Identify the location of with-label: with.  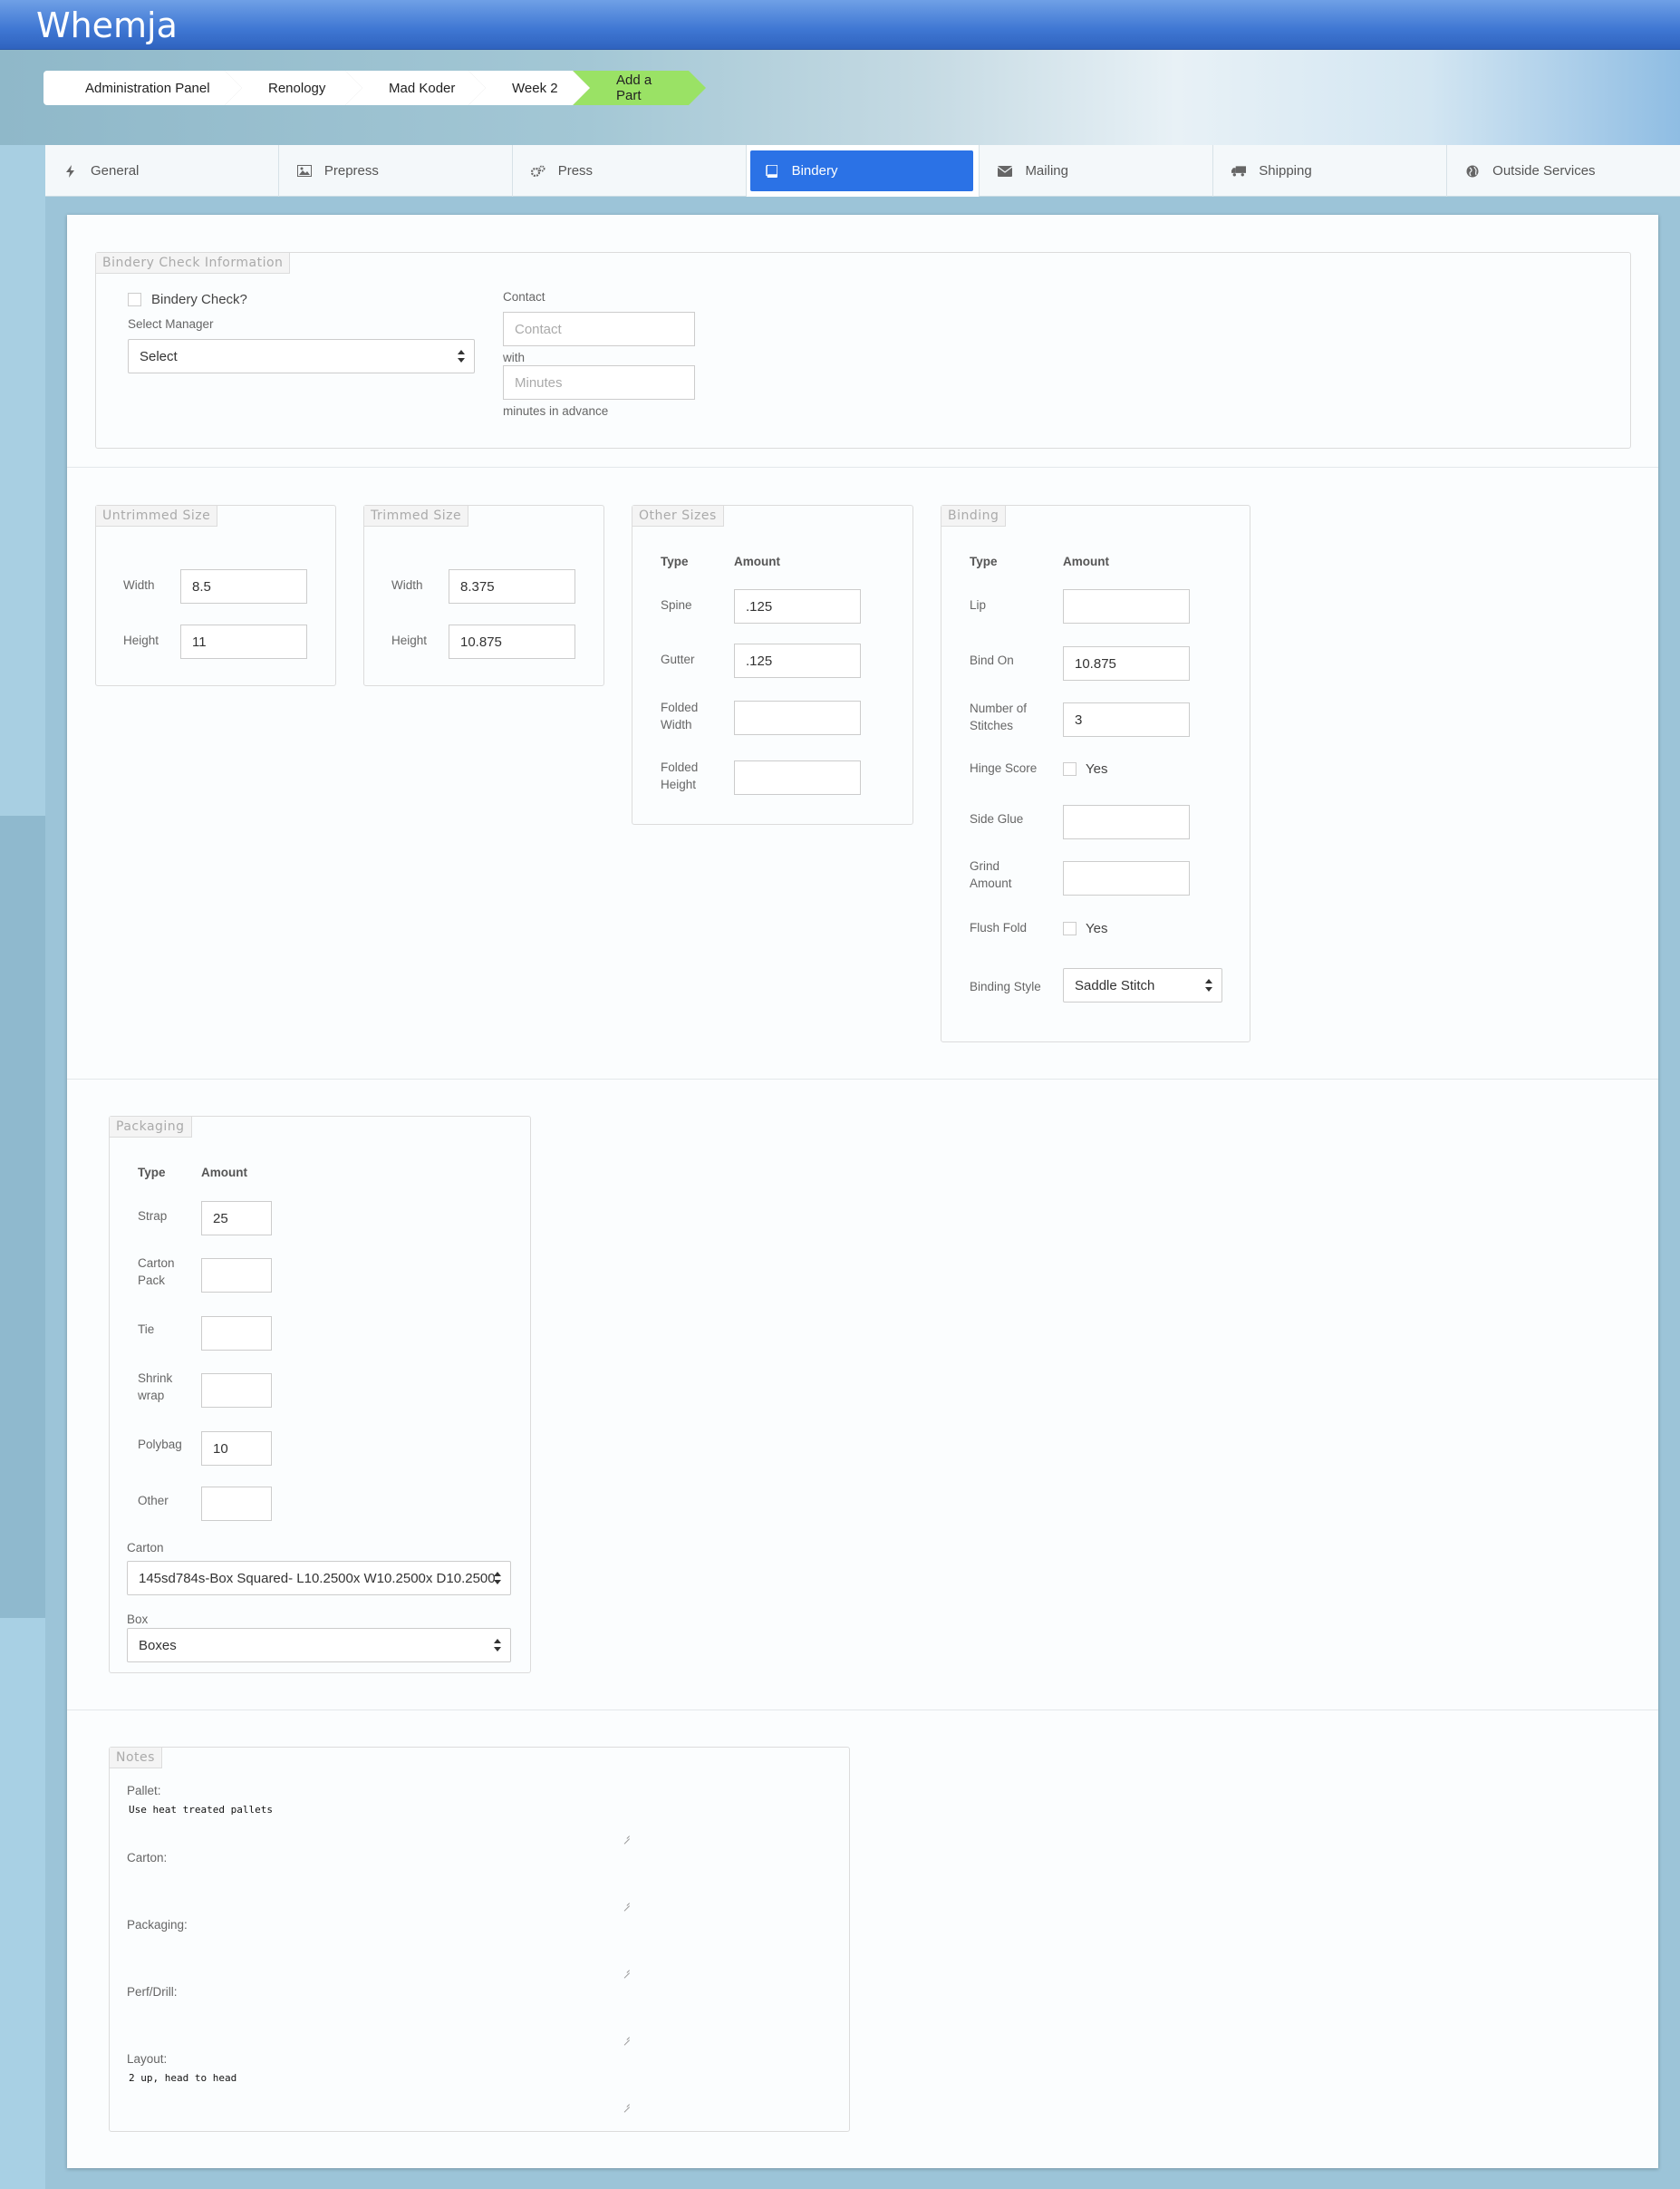
(514, 358).